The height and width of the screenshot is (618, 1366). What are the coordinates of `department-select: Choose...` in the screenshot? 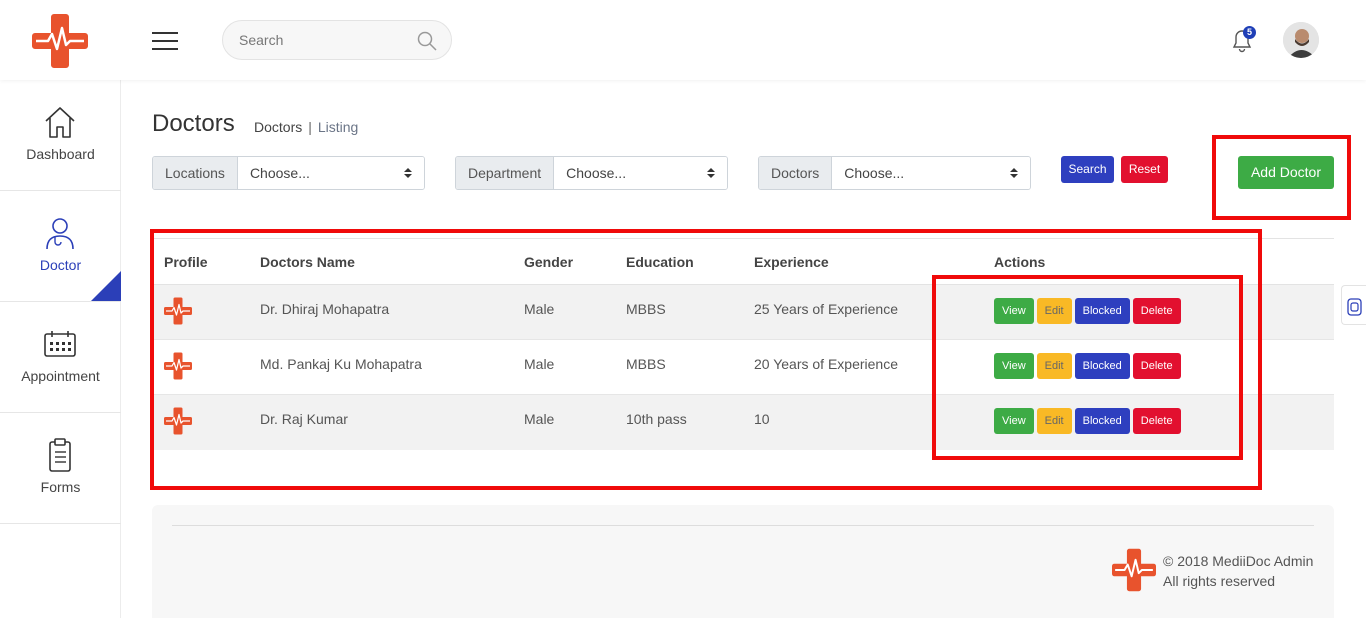 It's located at (640, 173).